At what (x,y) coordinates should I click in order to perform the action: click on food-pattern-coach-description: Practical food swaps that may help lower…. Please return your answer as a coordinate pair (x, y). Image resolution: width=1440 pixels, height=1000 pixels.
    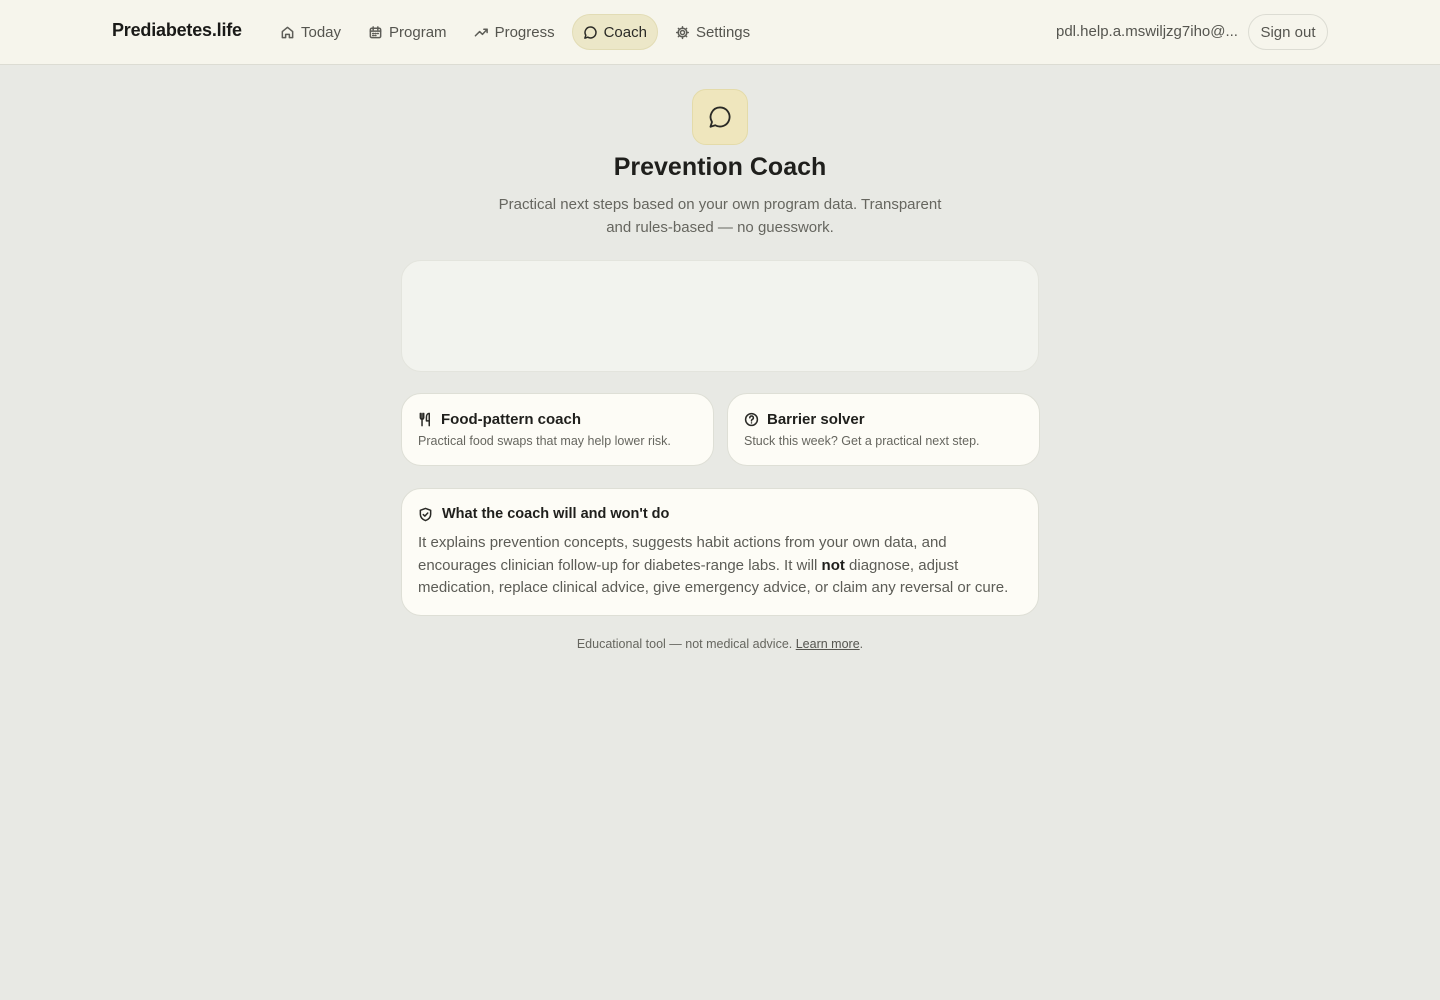
    Looking at the image, I should click on (544, 441).